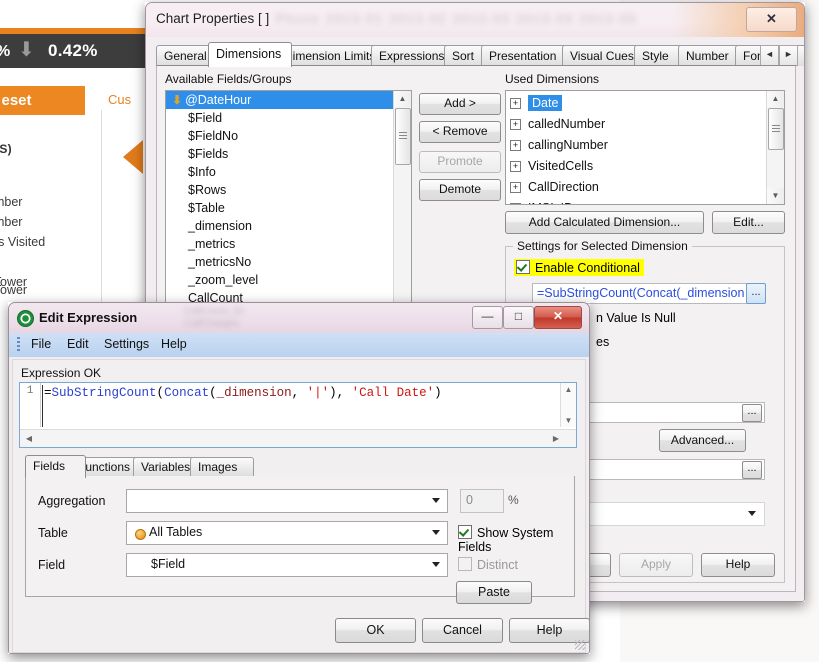 Image resolution: width=819 pixels, height=662 pixels. What do you see at coordinates (280, 118) in the screenshot?
I see `list-item: $Field` at bounding box center [280, 118].